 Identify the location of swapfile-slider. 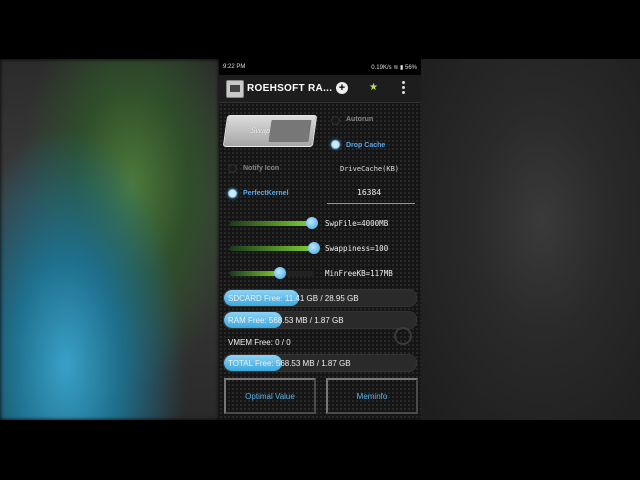
(274, 223).